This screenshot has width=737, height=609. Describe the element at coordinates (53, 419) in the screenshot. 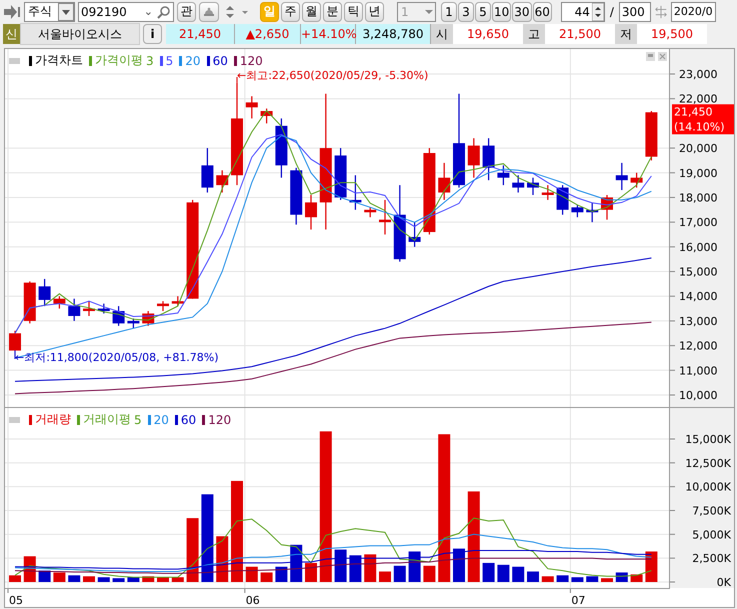

I see `legend-label: 거래량` at that location.